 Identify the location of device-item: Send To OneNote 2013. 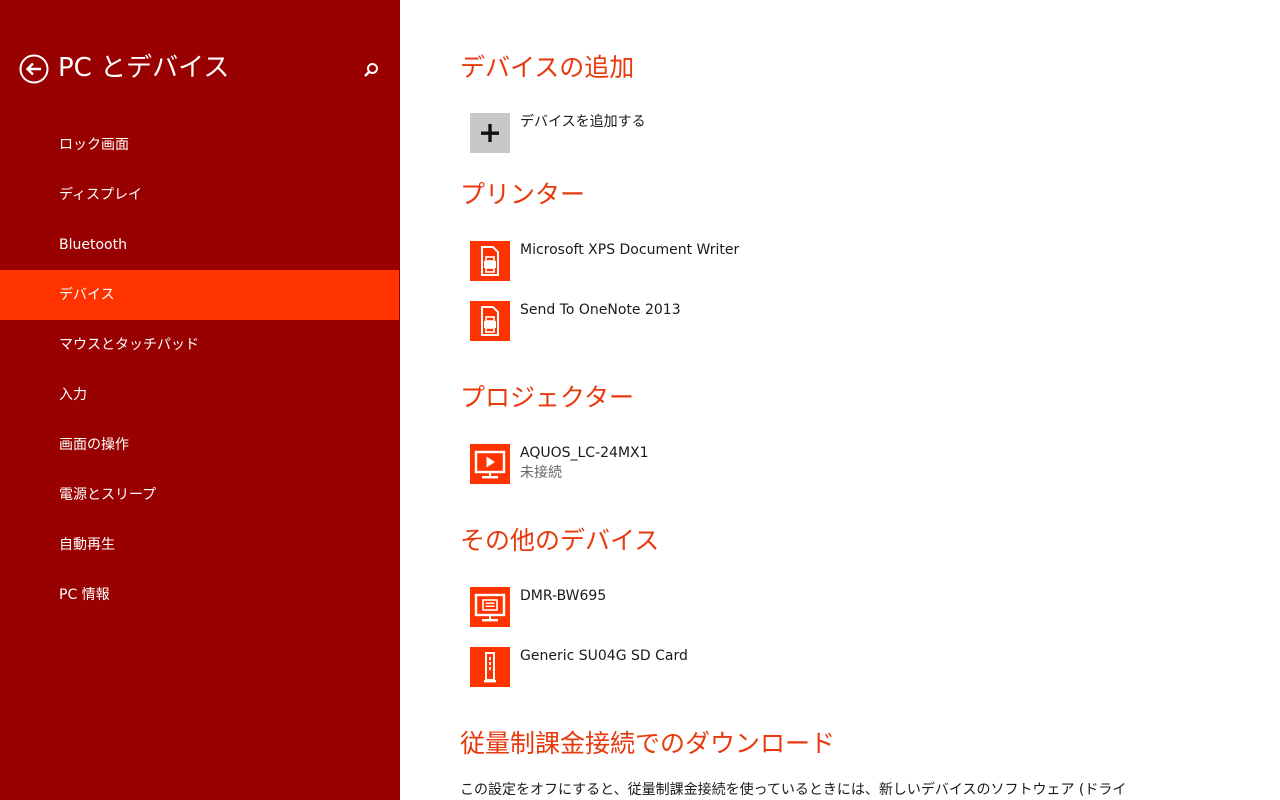
(720, 321).